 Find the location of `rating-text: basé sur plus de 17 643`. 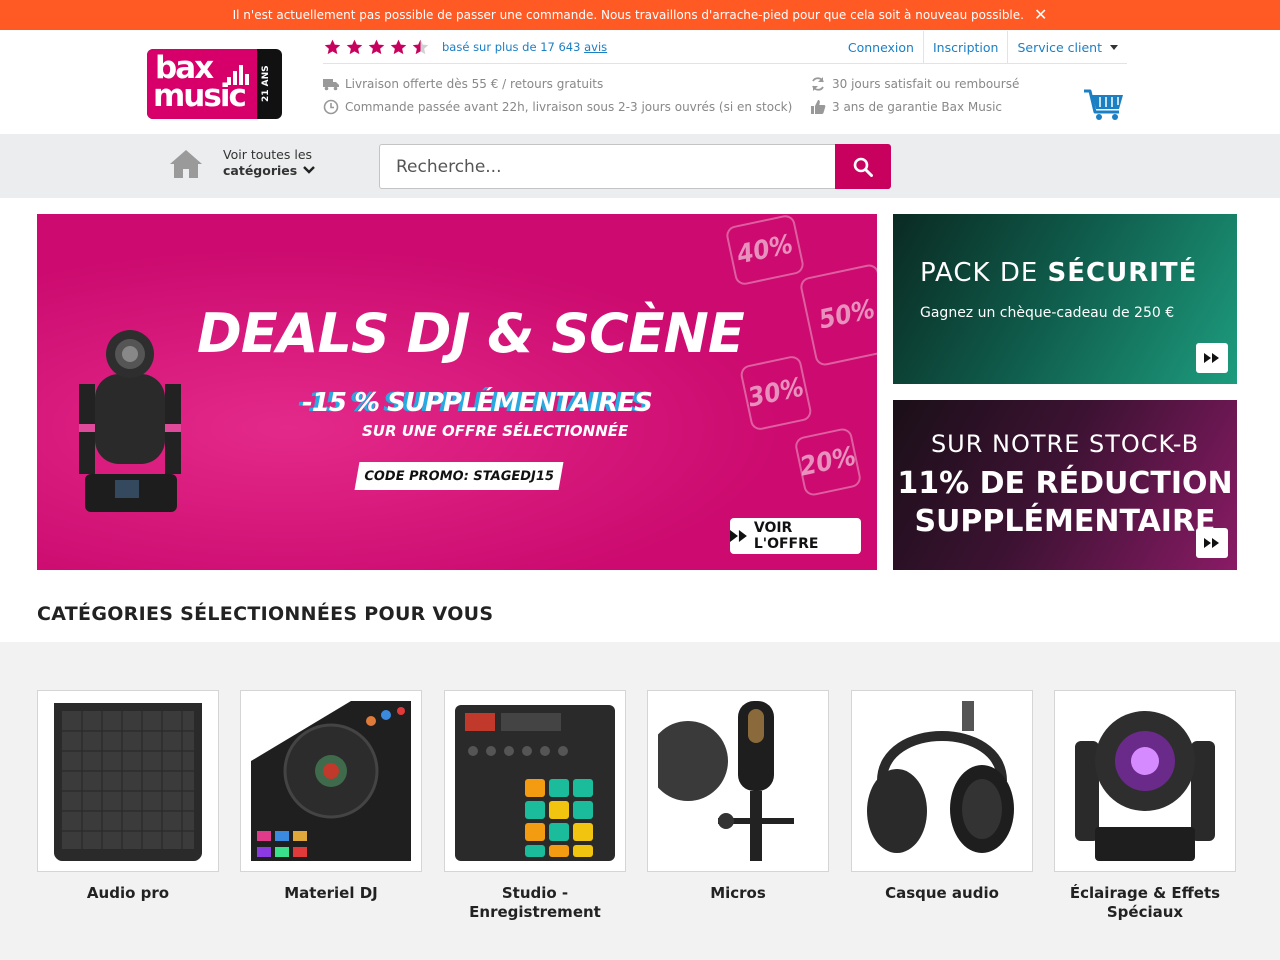

rating-text: basé sur plus de 17 643 is located at coordinates (511, 47).